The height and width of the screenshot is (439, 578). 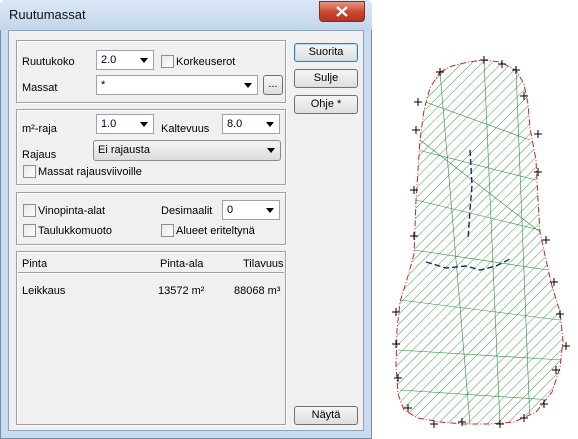 I want to click on massat-label: Massat, so click(x=40, y=88).